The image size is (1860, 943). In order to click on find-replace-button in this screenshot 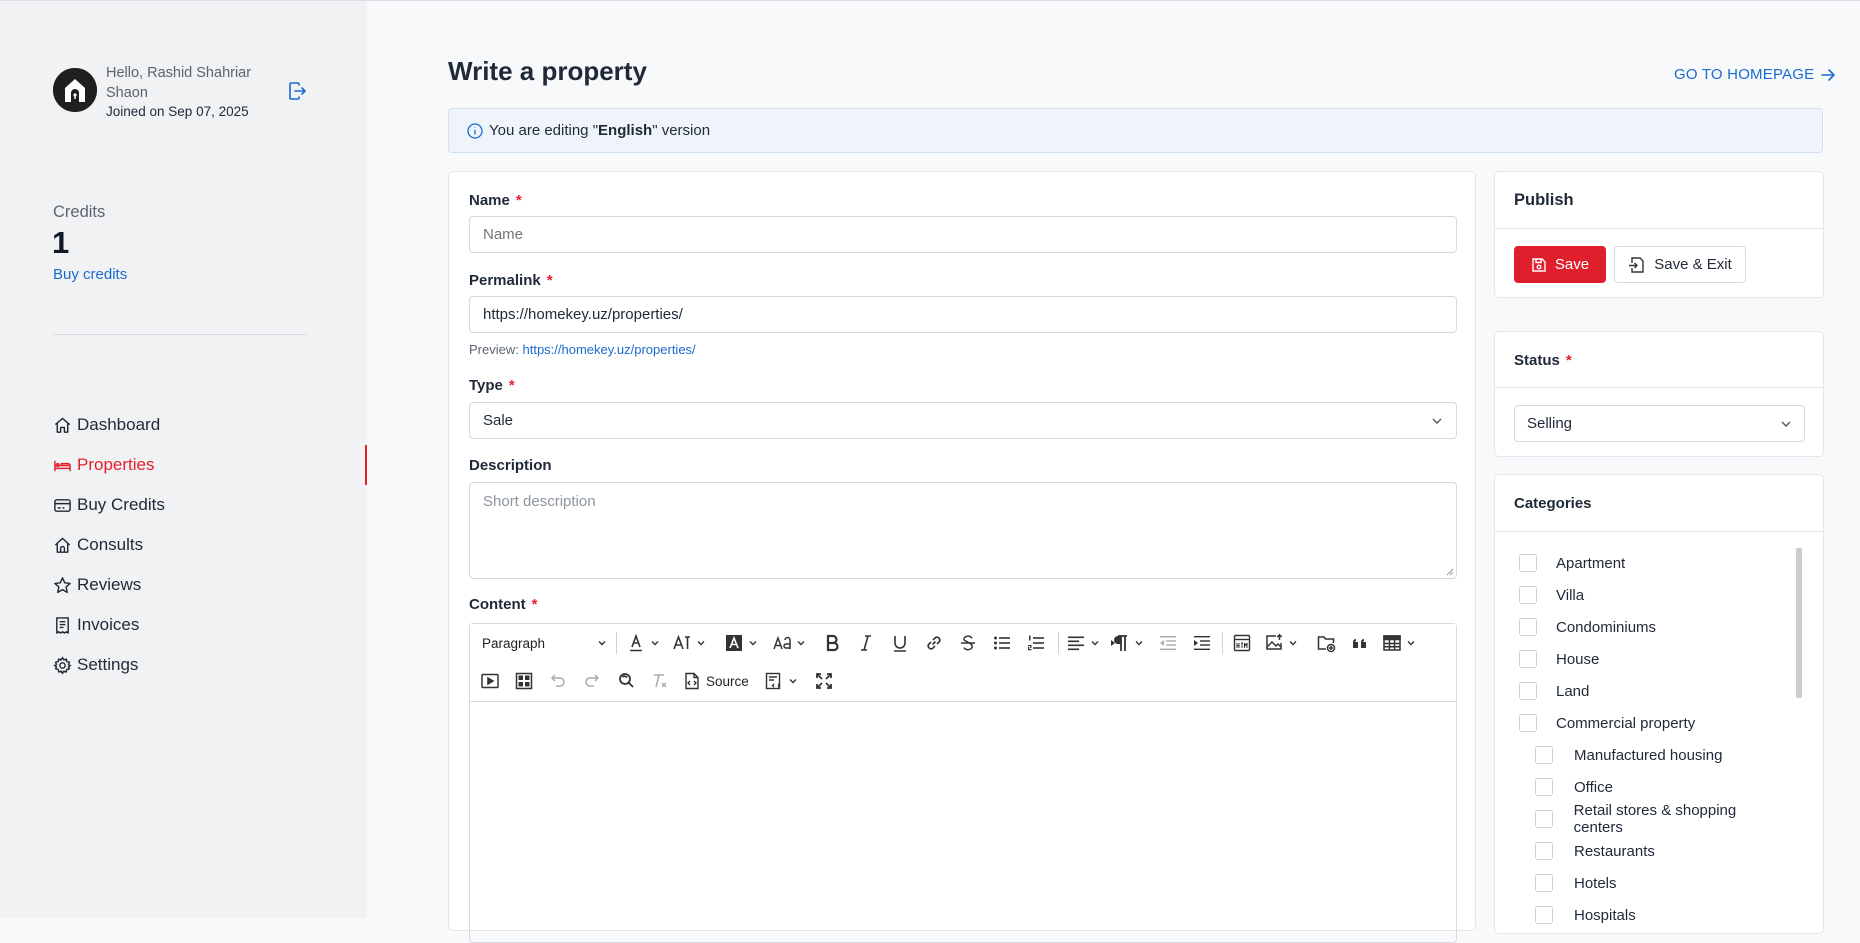, I will do `click(626, 681)`.